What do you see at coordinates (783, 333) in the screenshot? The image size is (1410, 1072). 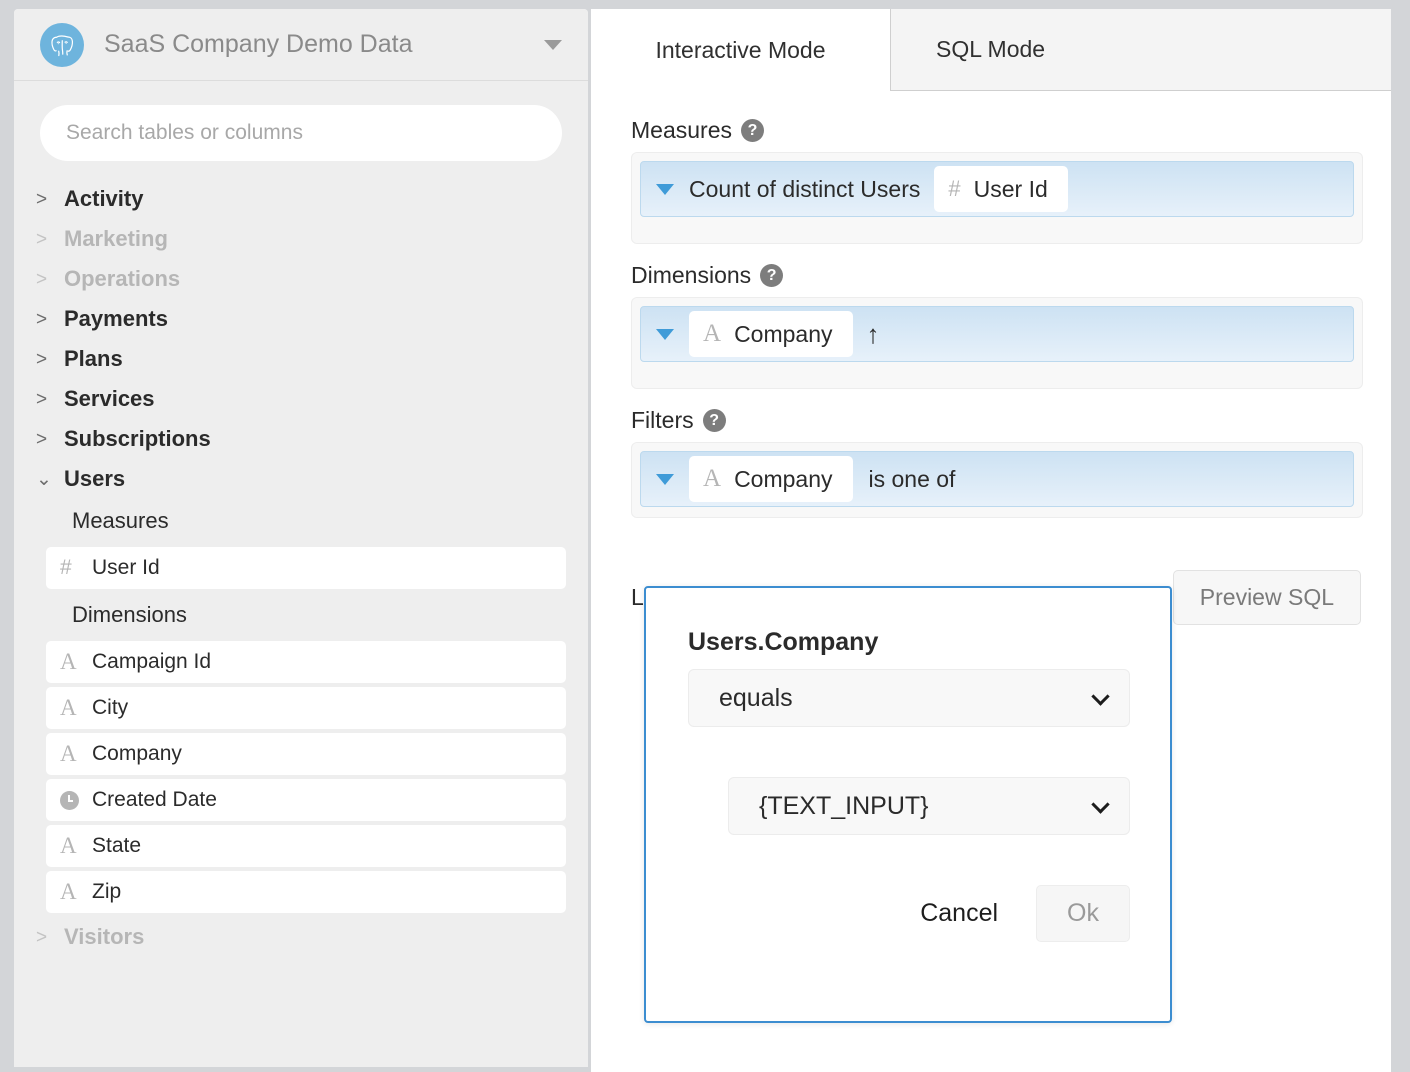 I see `dimension-field-label: Company` at bounding box center [783, 333].